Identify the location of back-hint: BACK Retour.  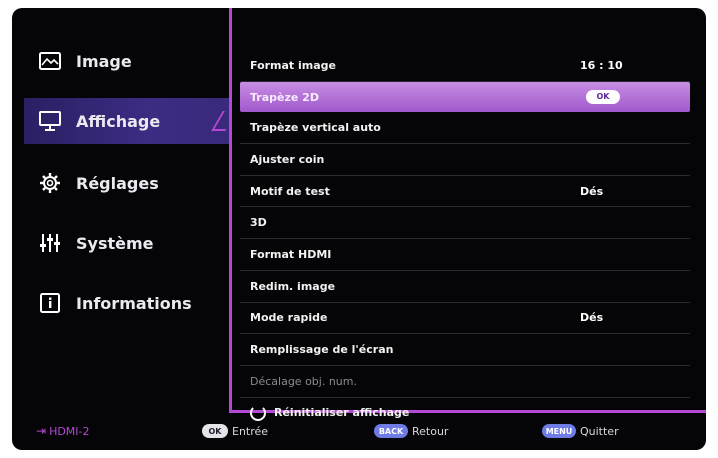
(411, 431).